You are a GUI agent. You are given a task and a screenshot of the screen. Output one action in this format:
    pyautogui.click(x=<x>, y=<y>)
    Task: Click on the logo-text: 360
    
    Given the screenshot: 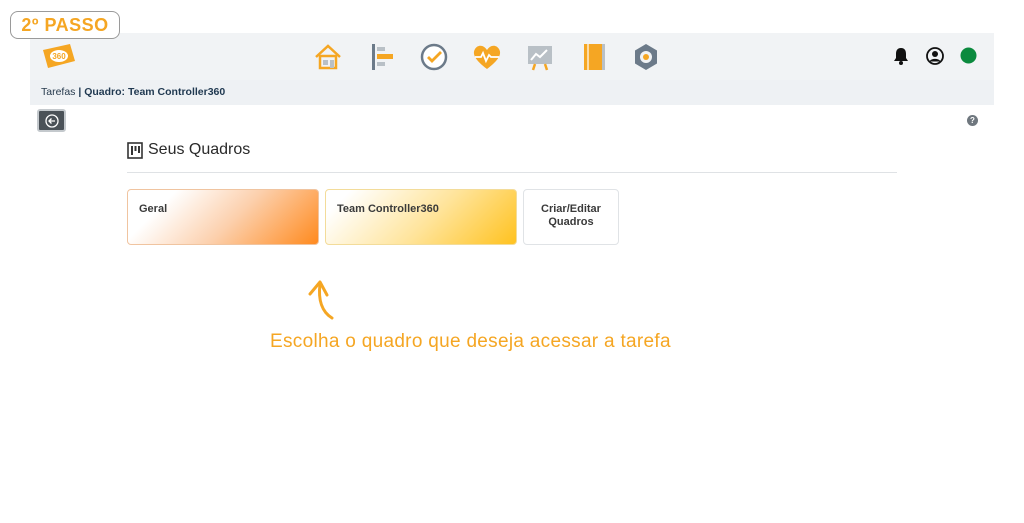 What is the action you would take?
    pyautogui.click(x=59, y=56)
    